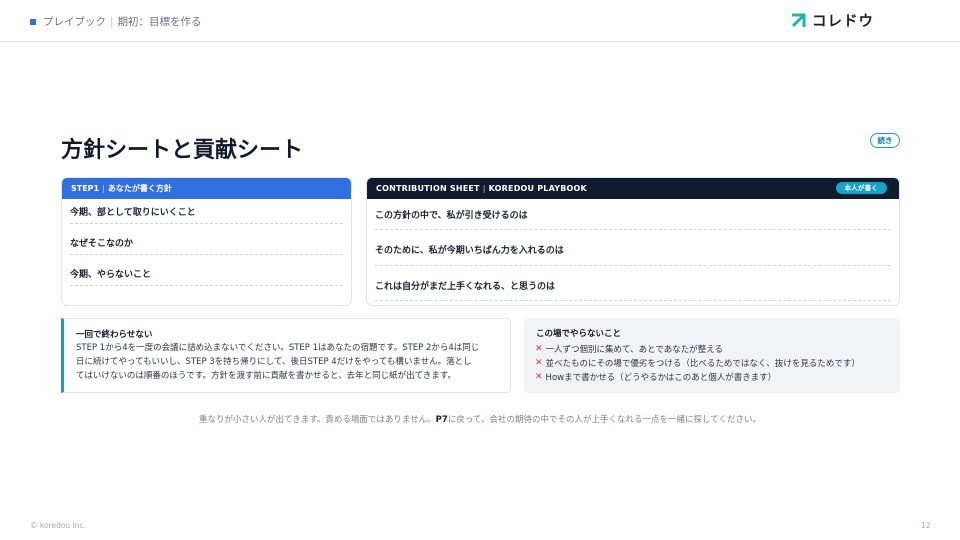 This screenshot has height=540, width=960. What do you see at coordinates (102, 244) in the screenshot?
I see `policy-row: なぜそこなのか` at bounding box center [102, 244].